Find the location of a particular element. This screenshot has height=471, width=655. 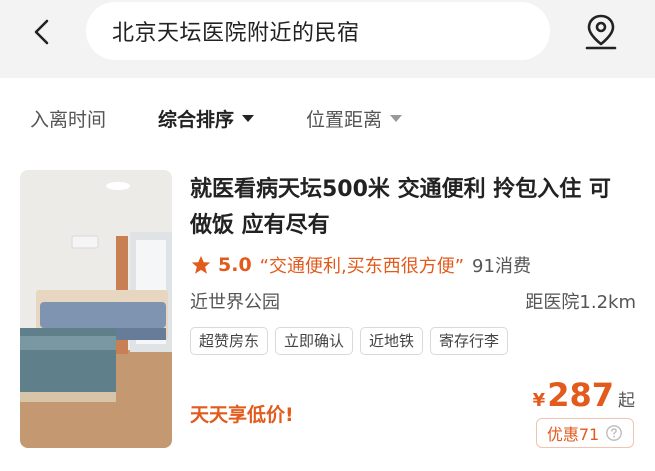

location-row: 近世界公园 距医院1.2km is located at coordinates (413, 301).